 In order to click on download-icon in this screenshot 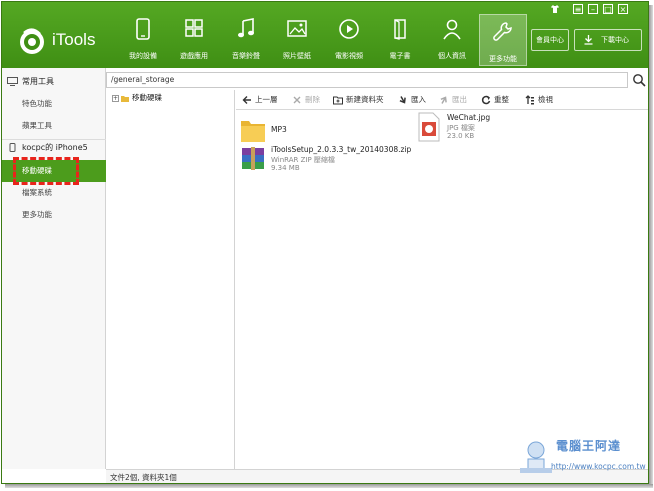, I will do `click(588, 40)`.